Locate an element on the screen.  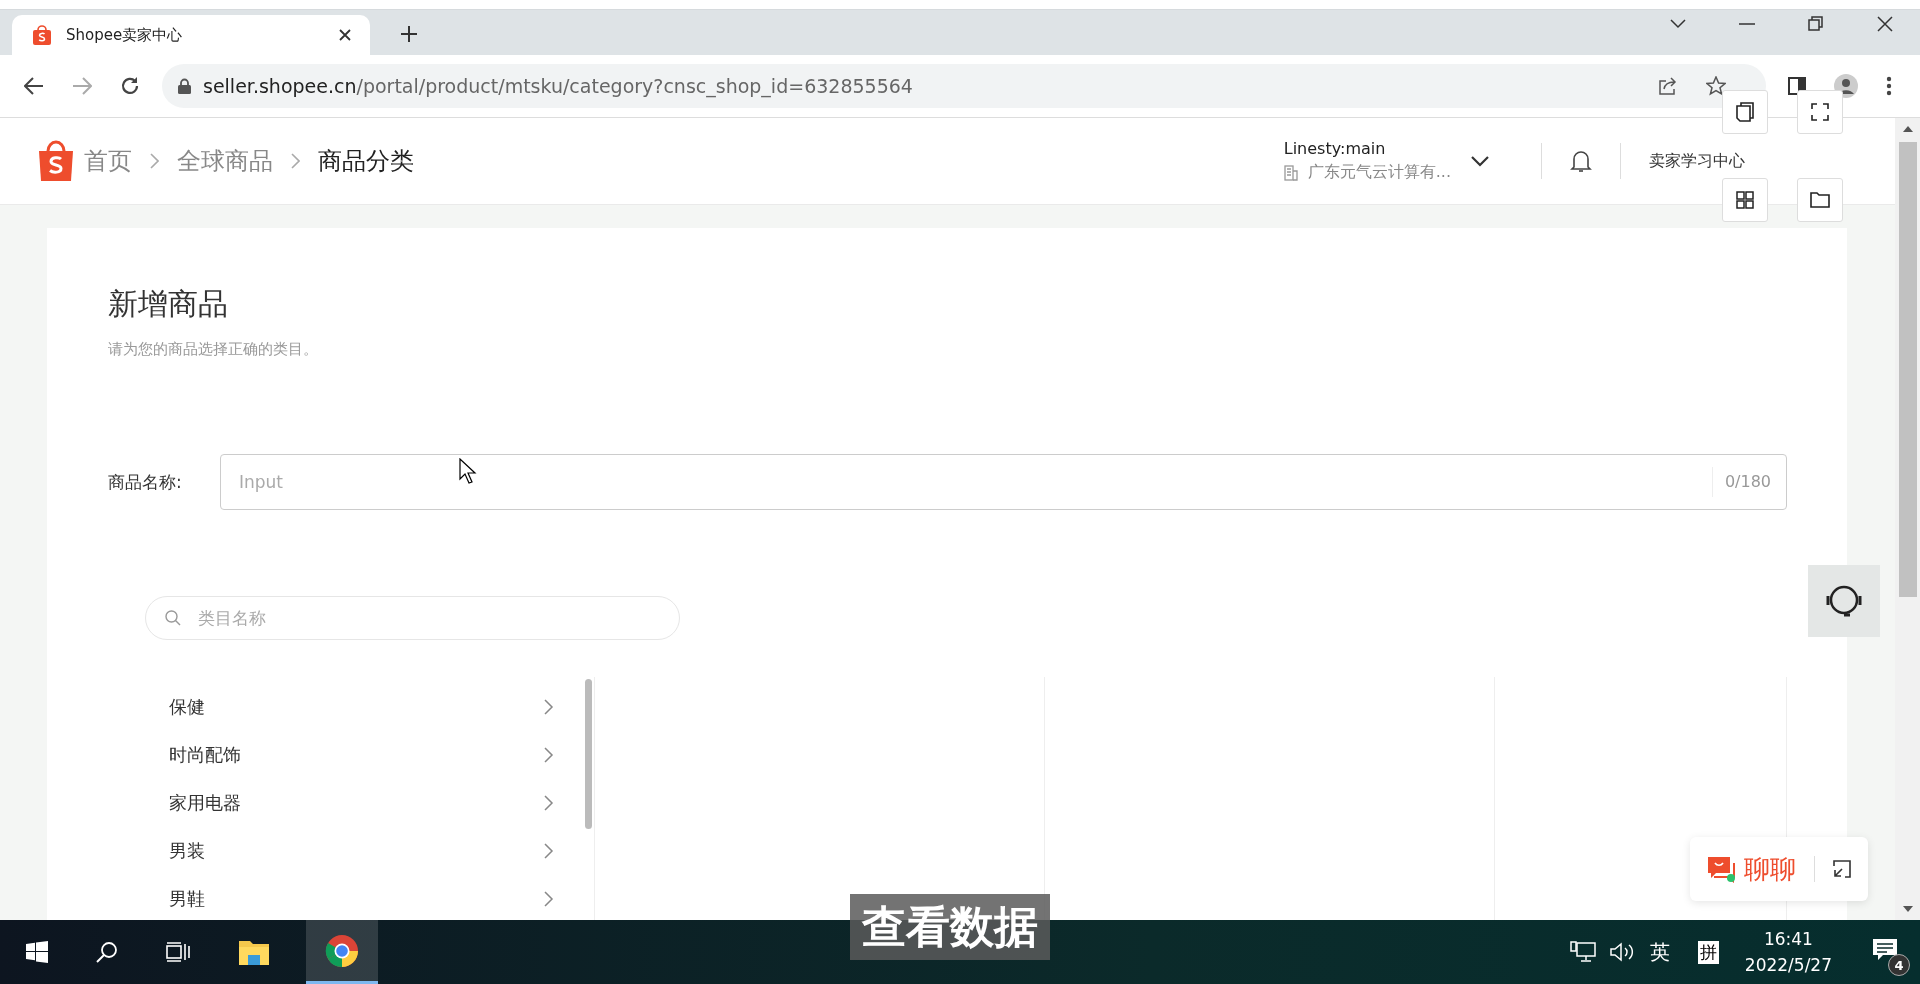
address-bar: seller.shopee.cn/portal/product/mtsku/category?cnsc_shop_id=632855564 is located at coordinates (964, 86).